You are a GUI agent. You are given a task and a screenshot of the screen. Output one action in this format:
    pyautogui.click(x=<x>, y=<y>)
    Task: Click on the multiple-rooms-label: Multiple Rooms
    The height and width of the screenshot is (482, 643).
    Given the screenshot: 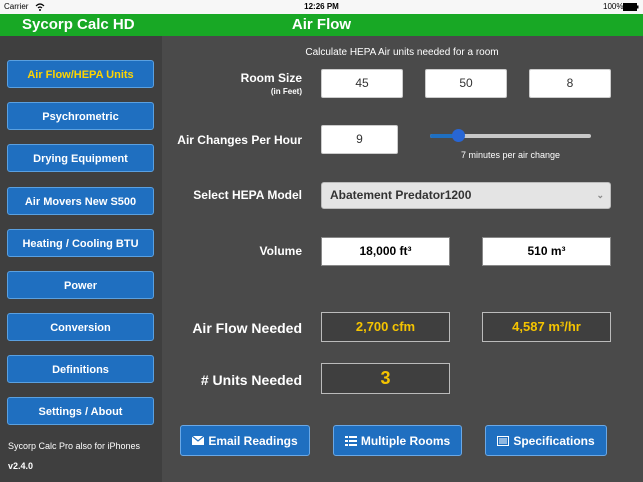 What is the action you would take?
    pyautogui.click(x=405, y=440)
    